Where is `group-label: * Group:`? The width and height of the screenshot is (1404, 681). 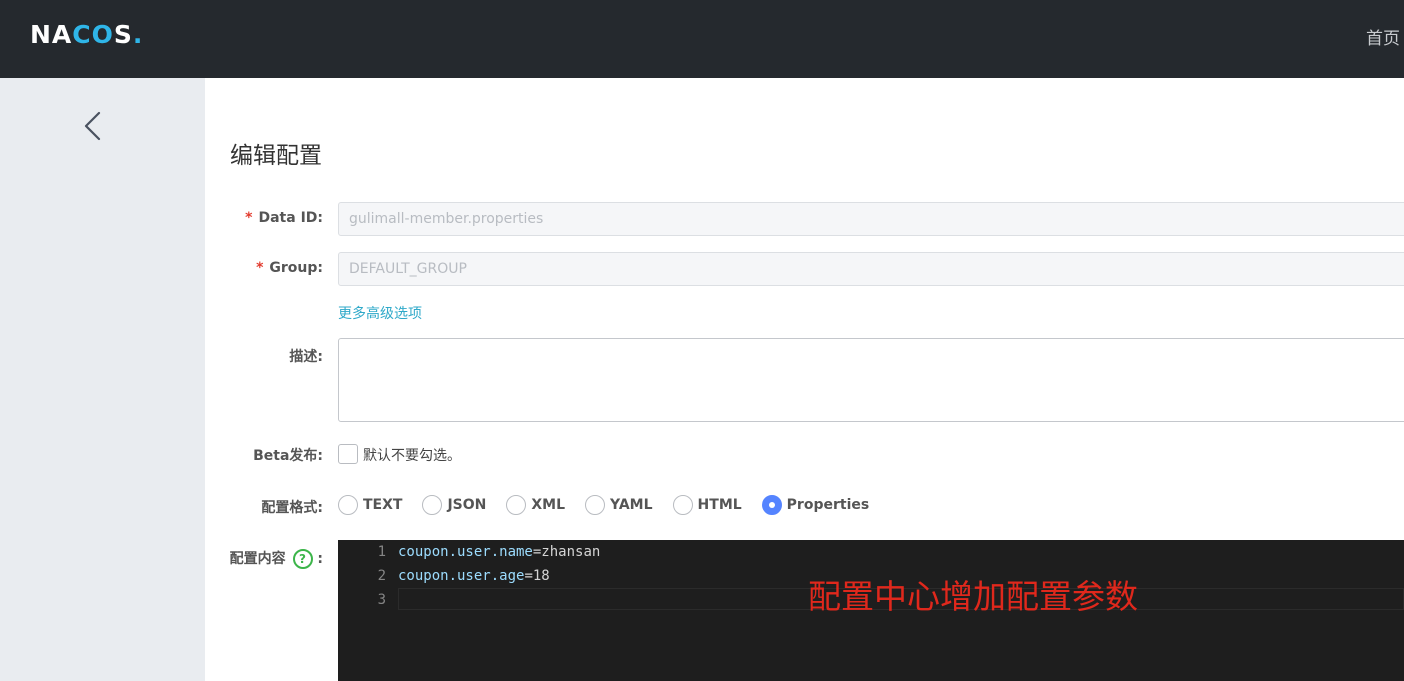 group-label: * Group: is located at coordinates (289, 268).